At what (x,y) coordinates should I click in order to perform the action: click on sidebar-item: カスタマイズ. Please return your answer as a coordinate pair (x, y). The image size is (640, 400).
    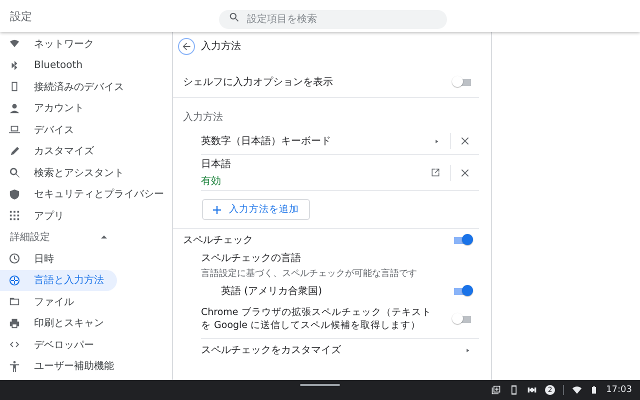
    Looking at the image, I should click on (85, 151).